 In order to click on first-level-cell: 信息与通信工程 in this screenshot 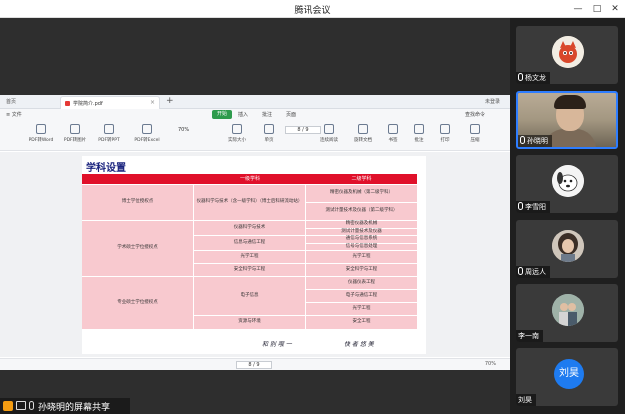, I will do `click(249, 243)`.